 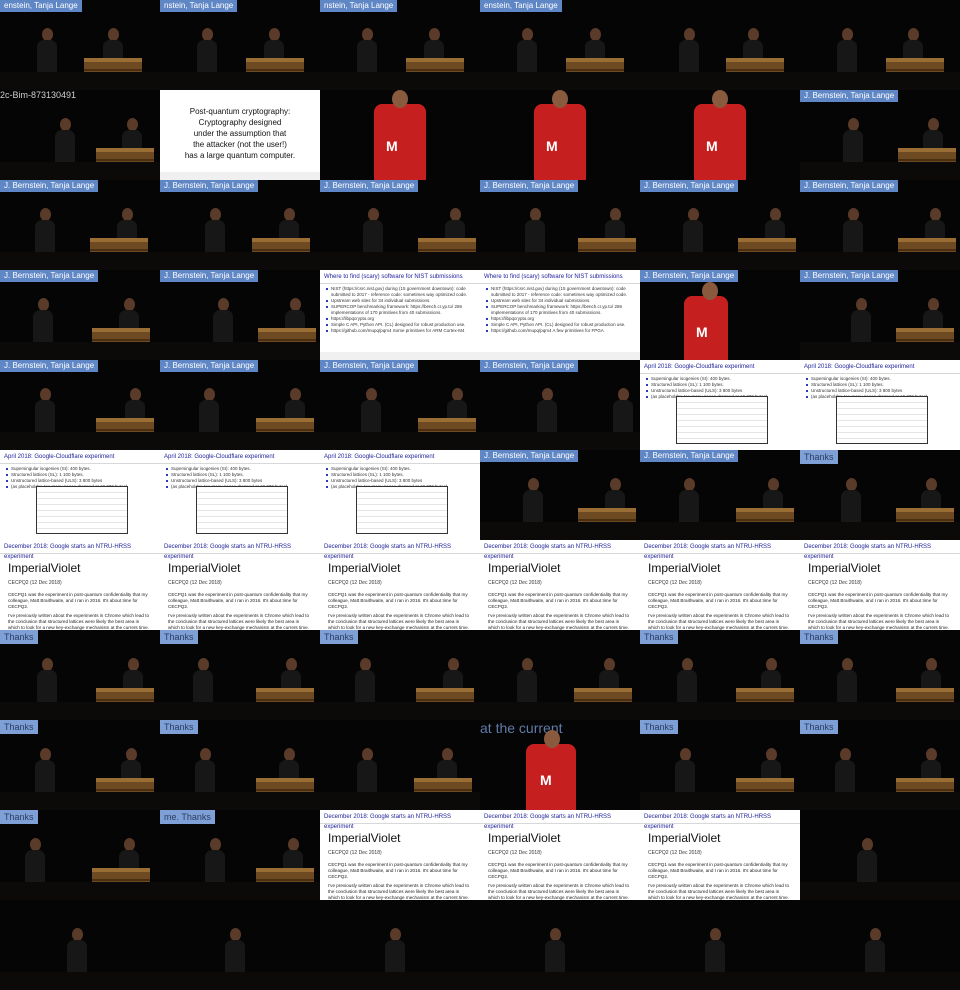 I want to click on frame-stage-r9-c1: me. Thanks, so click(x=240, y=855).